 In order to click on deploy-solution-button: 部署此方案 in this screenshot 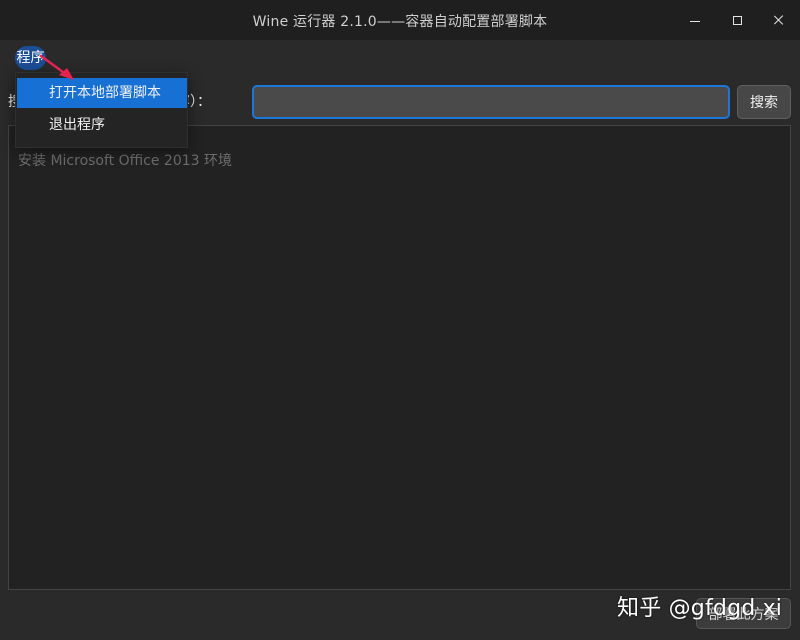, I will do `click(743, 613)`.